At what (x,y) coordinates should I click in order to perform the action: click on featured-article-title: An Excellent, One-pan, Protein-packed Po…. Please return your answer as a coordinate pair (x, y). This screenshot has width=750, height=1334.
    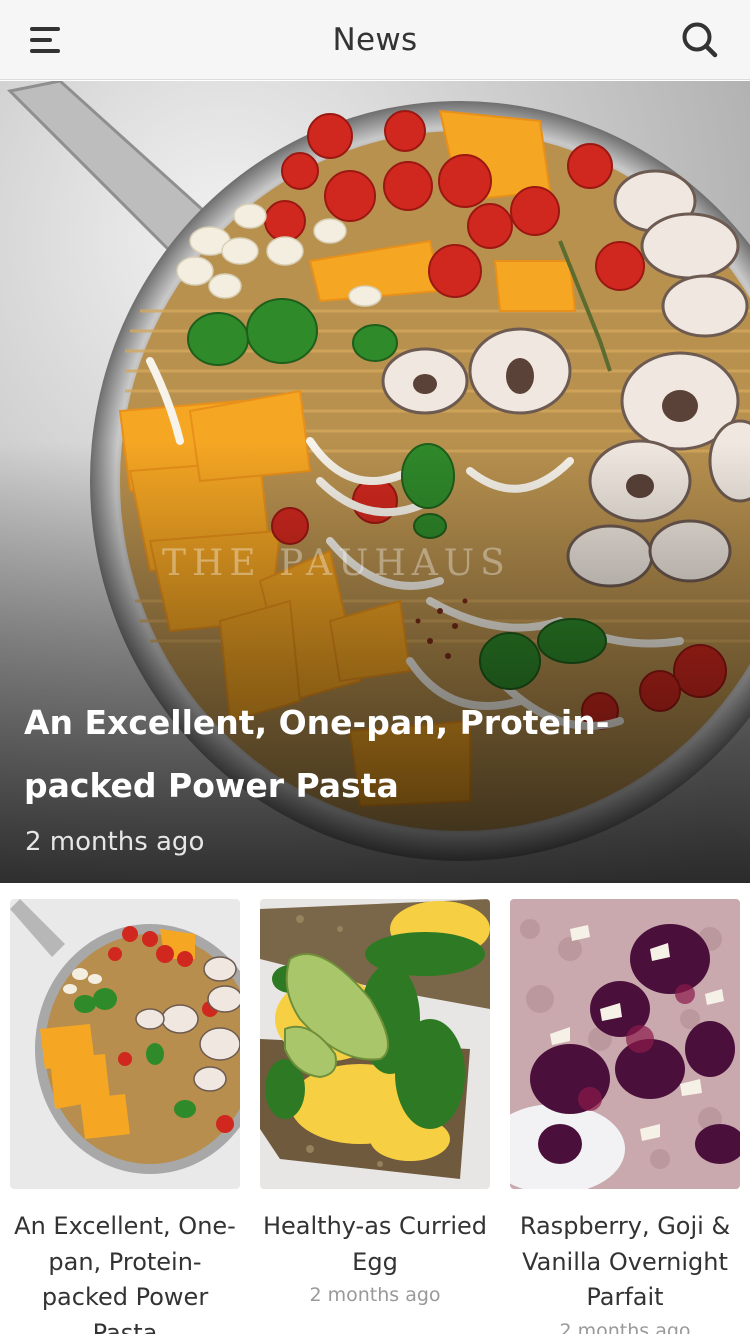
    Looking at the image, I should click on (379, 754).